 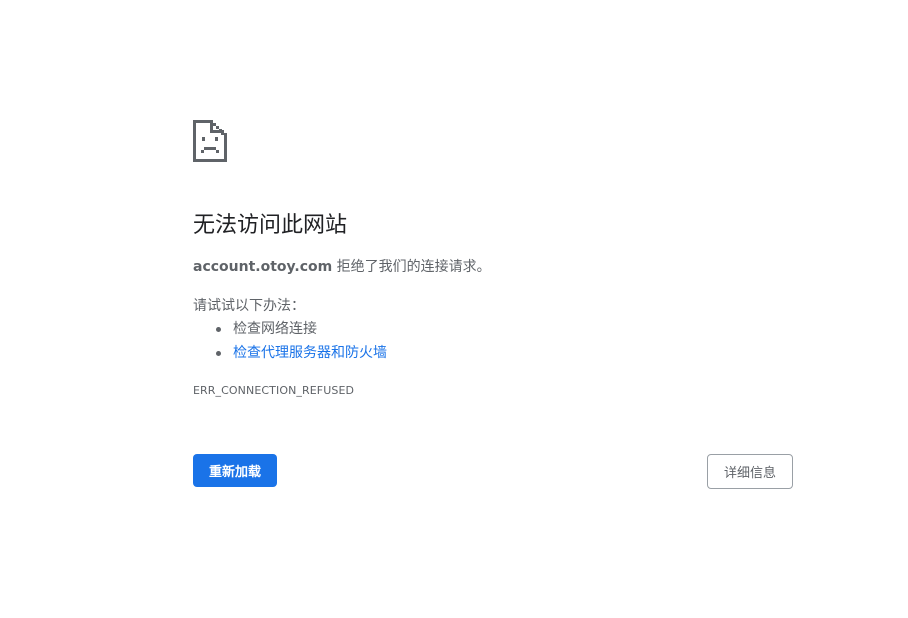 I want to click on suggestion-text: 检查网络连接, so click(x=275, y=329).